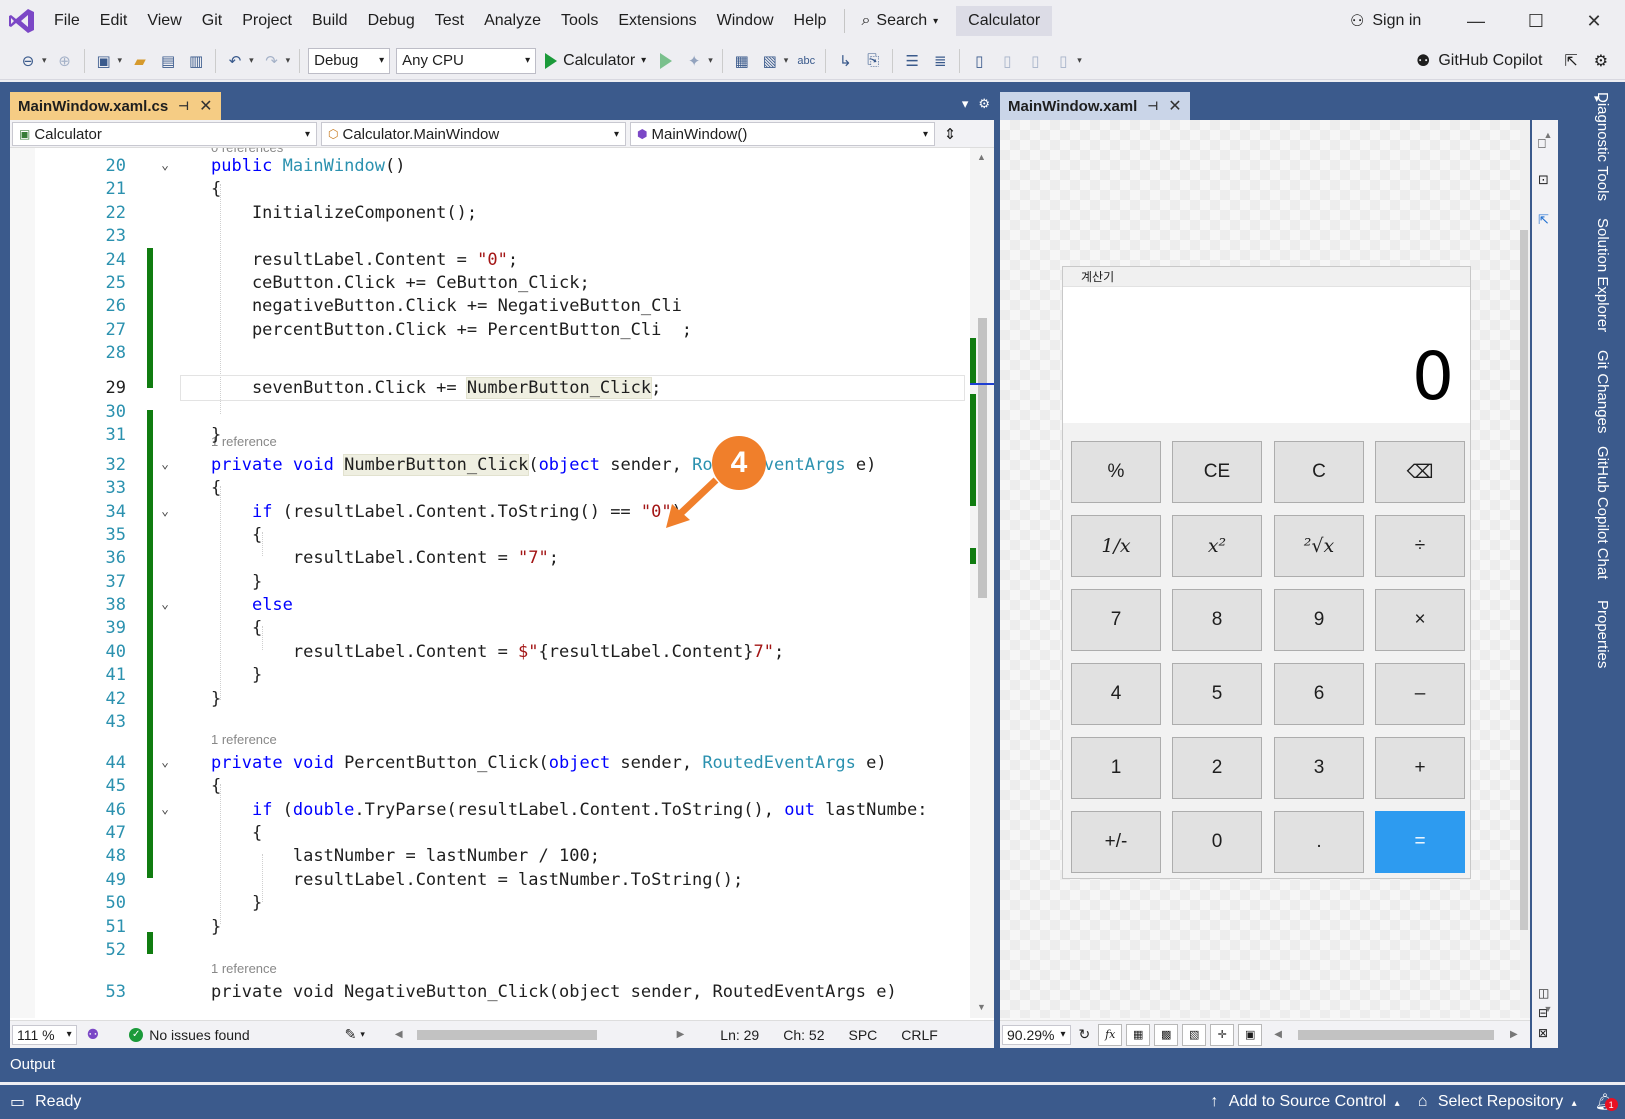  Describe the element at coordinates (28, 61) in the screenshot. I see `back-button: ⊖` at that location.